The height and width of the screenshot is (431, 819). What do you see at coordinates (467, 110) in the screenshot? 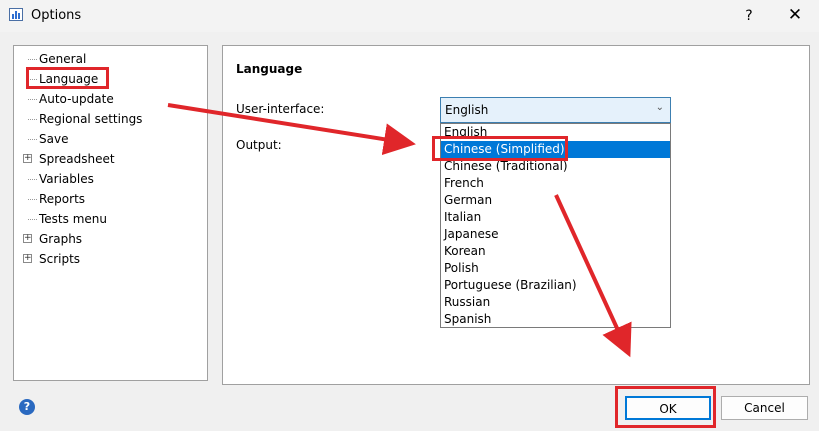
I see `user-interface-value: English` at bounding box center [467, 110].